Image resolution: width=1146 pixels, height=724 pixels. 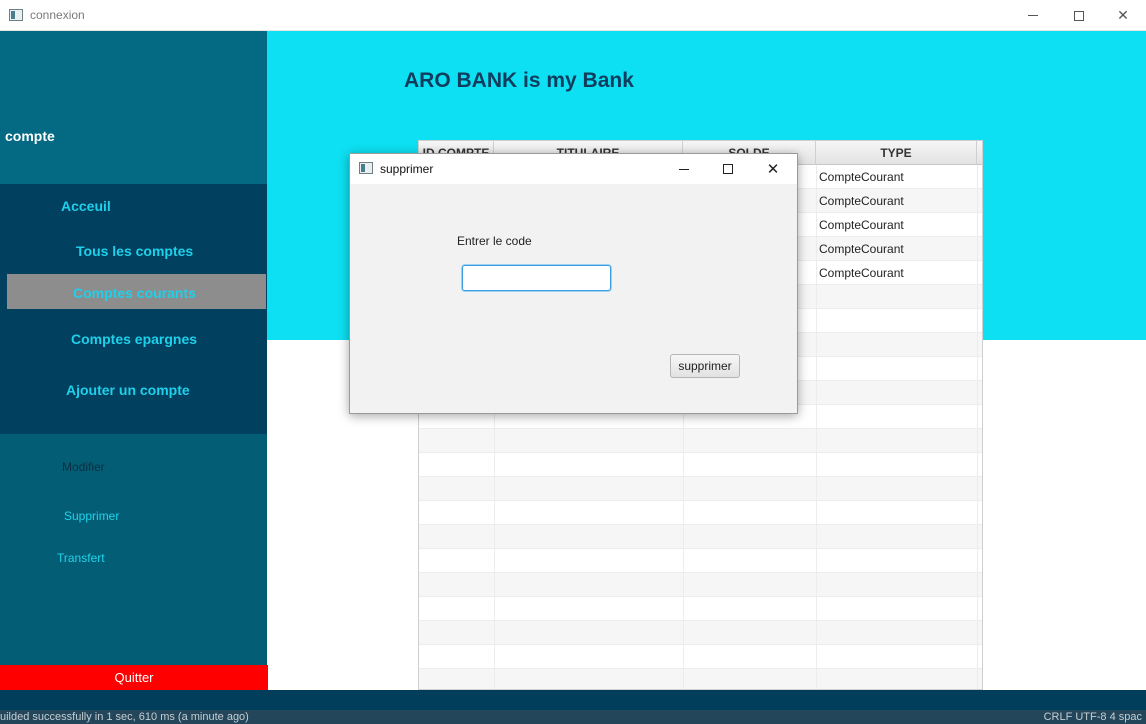 I want to click on window-title: connexion, so click(x=57, y=15).